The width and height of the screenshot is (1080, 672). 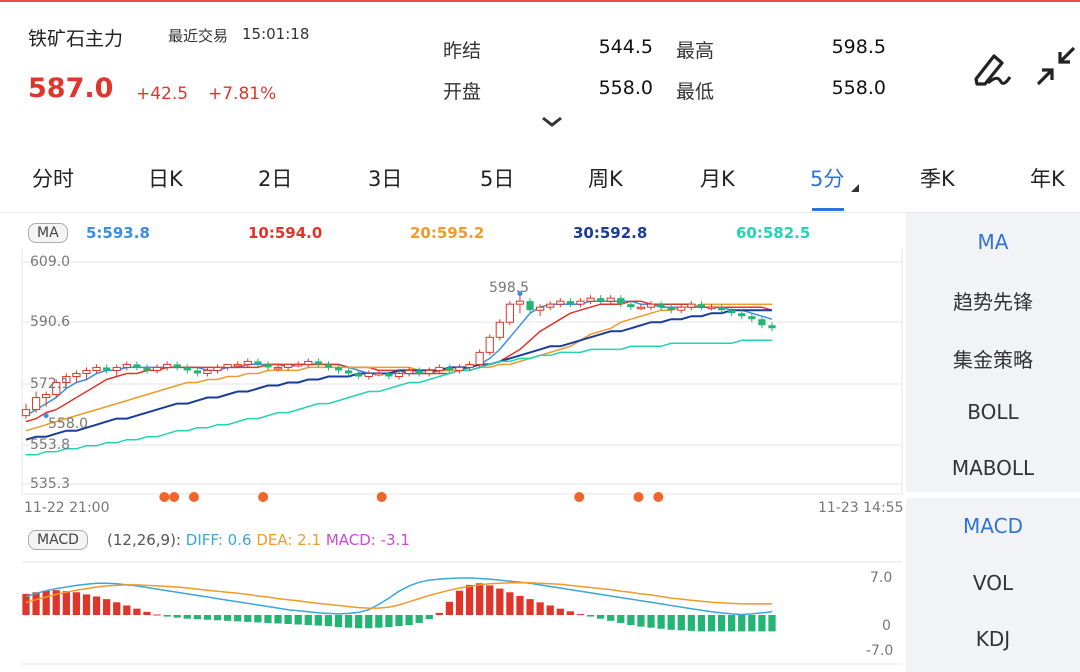 What do you see at coordinates (367, 540) in the screenshot?
I see `macd-value: MACD: -3.1` at bounding box center [367, 540].